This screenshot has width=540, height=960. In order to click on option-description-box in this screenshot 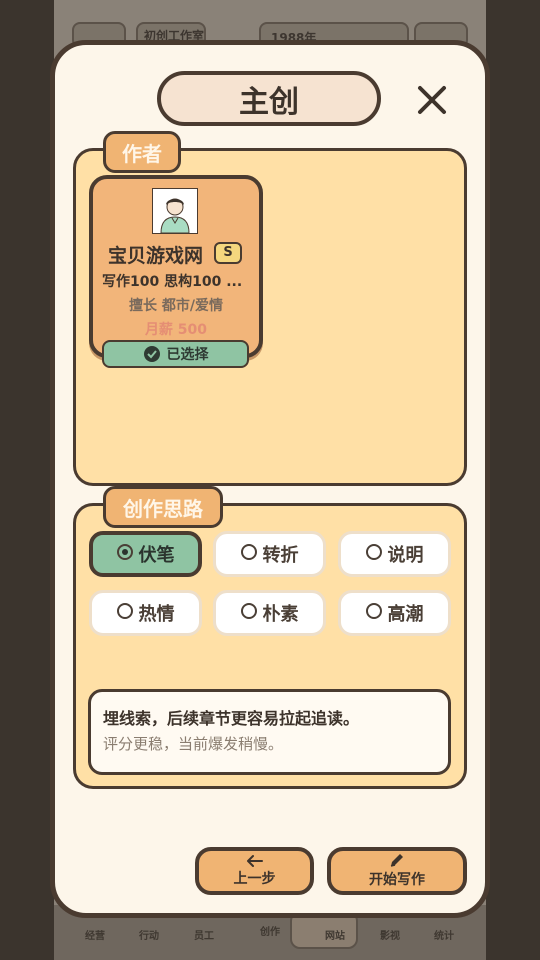, I will do `click(269, 732)`.